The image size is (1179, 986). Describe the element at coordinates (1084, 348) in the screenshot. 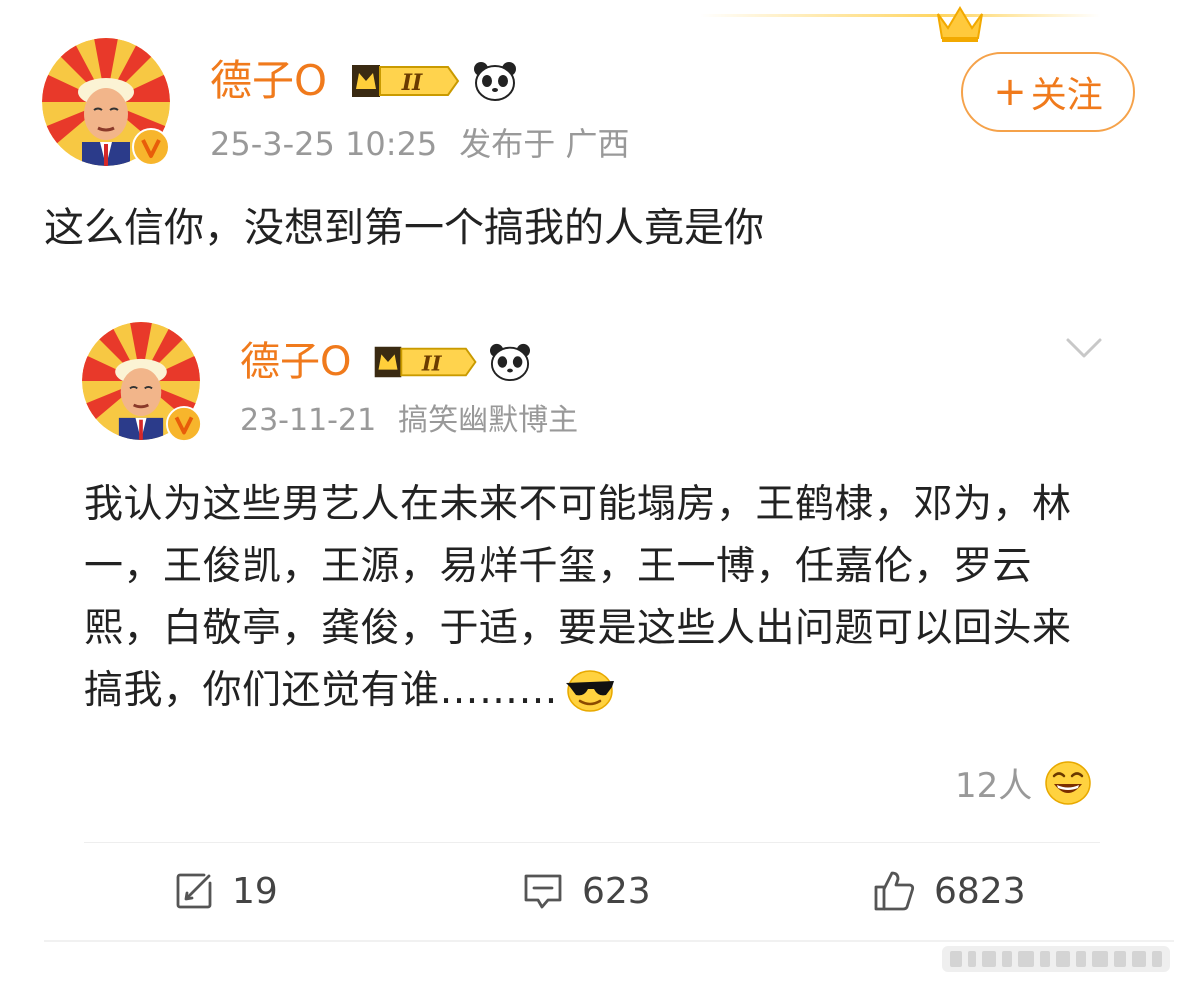

I see `chevron-down-icon` at that location.